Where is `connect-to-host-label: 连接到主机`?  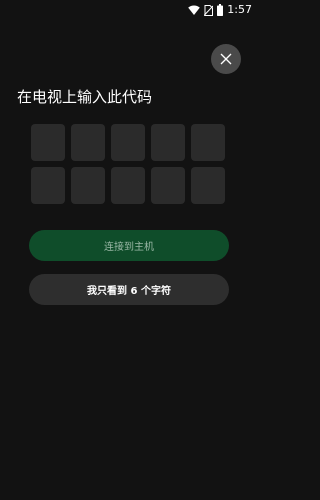
connect-to-host-label: 连接到主机 is located at coordinates (129, 247).